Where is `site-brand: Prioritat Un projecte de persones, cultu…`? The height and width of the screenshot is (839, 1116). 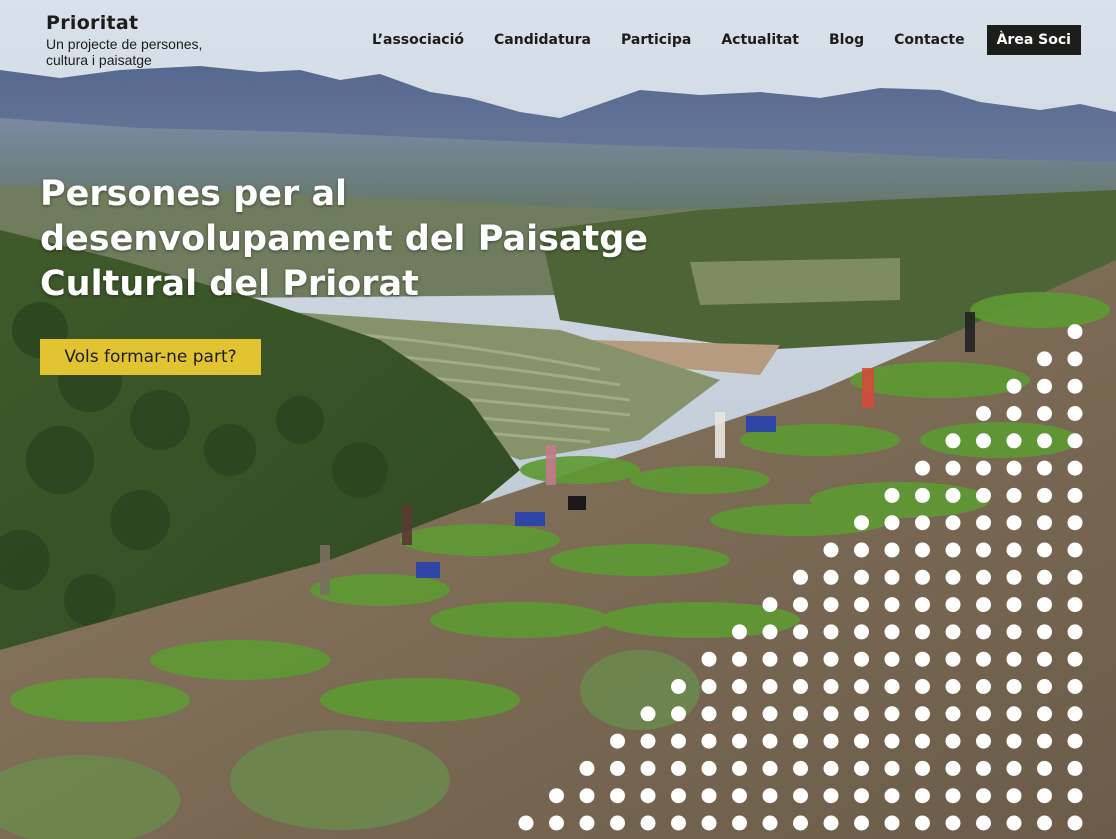 site-brand: Prioritat Un projecte de persones, cultu… is located at coordinates (124, 40).